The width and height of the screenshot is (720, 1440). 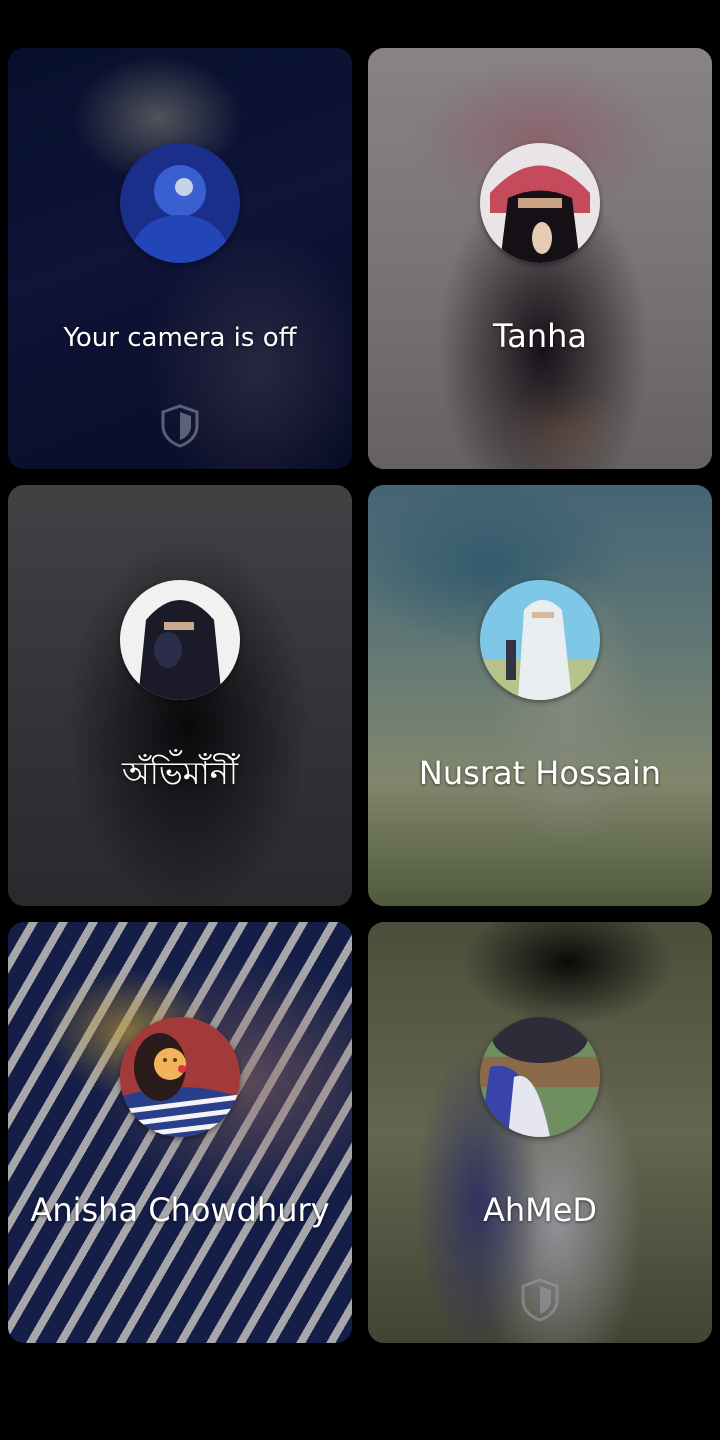 What do you see at coordinates (540, 336) in the screenshot?
I see `participant-name: Tanha` at bounding box center [540, 336].